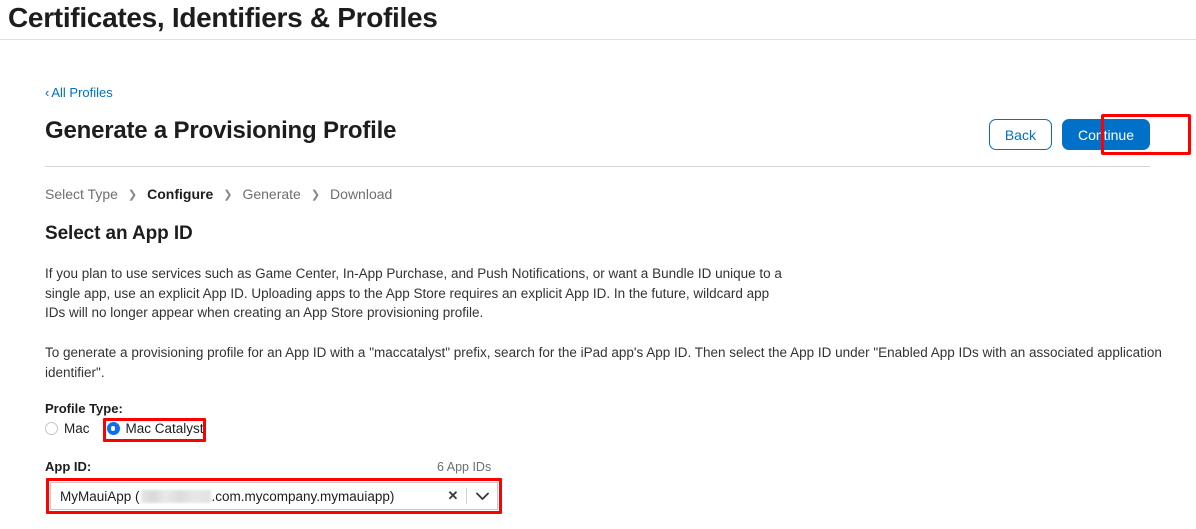 The image size is (1196, 529). What do you see at coordinates (221, 130) in the screenshot?
I see `section-title: Generate a Provisioning Profile` at bounding box center [221, 130].